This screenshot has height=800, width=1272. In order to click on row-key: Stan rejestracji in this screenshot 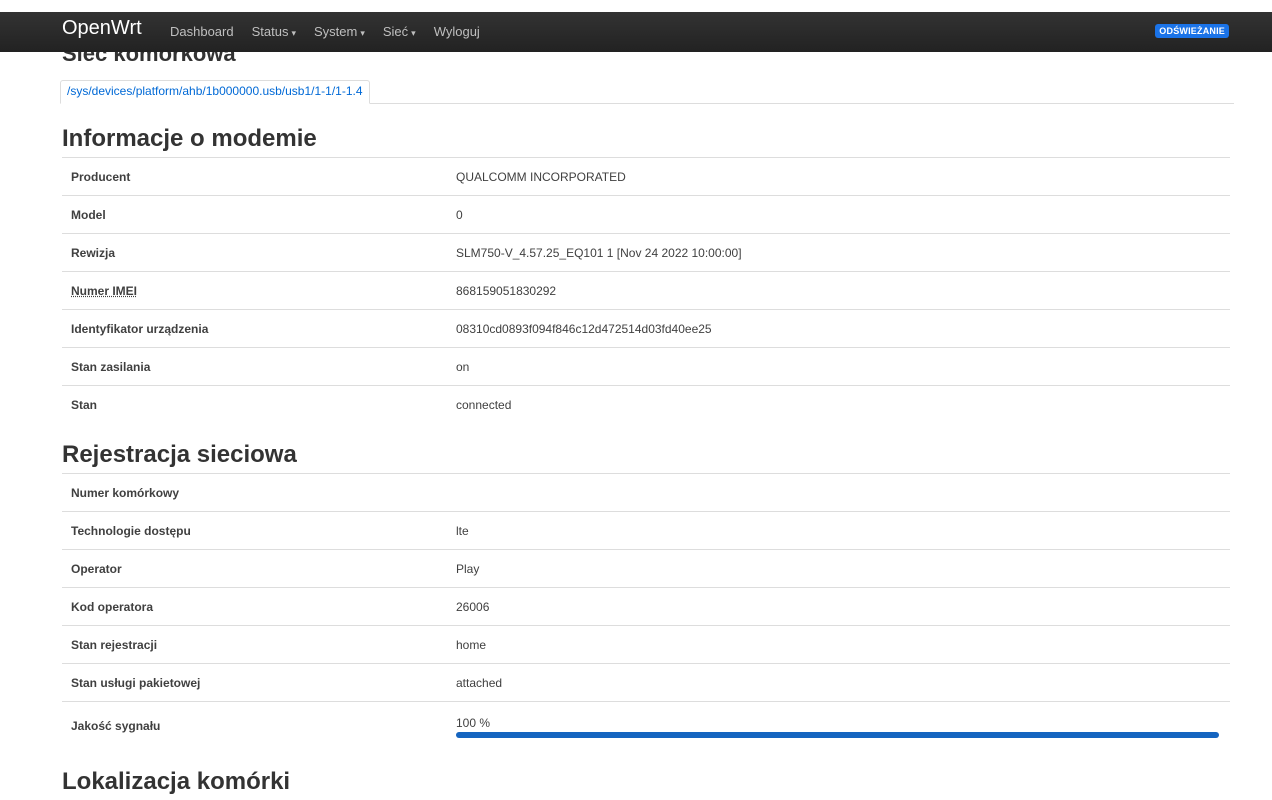, I will do `click(254, 644)`.